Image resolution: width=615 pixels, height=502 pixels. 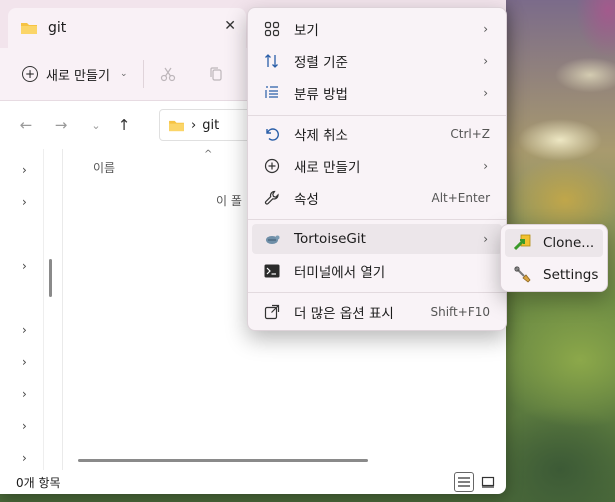 What do you see at coordinates (144, 74) in the screenshot?
I see `toolbar-separator` at bounding box center [144, 74].